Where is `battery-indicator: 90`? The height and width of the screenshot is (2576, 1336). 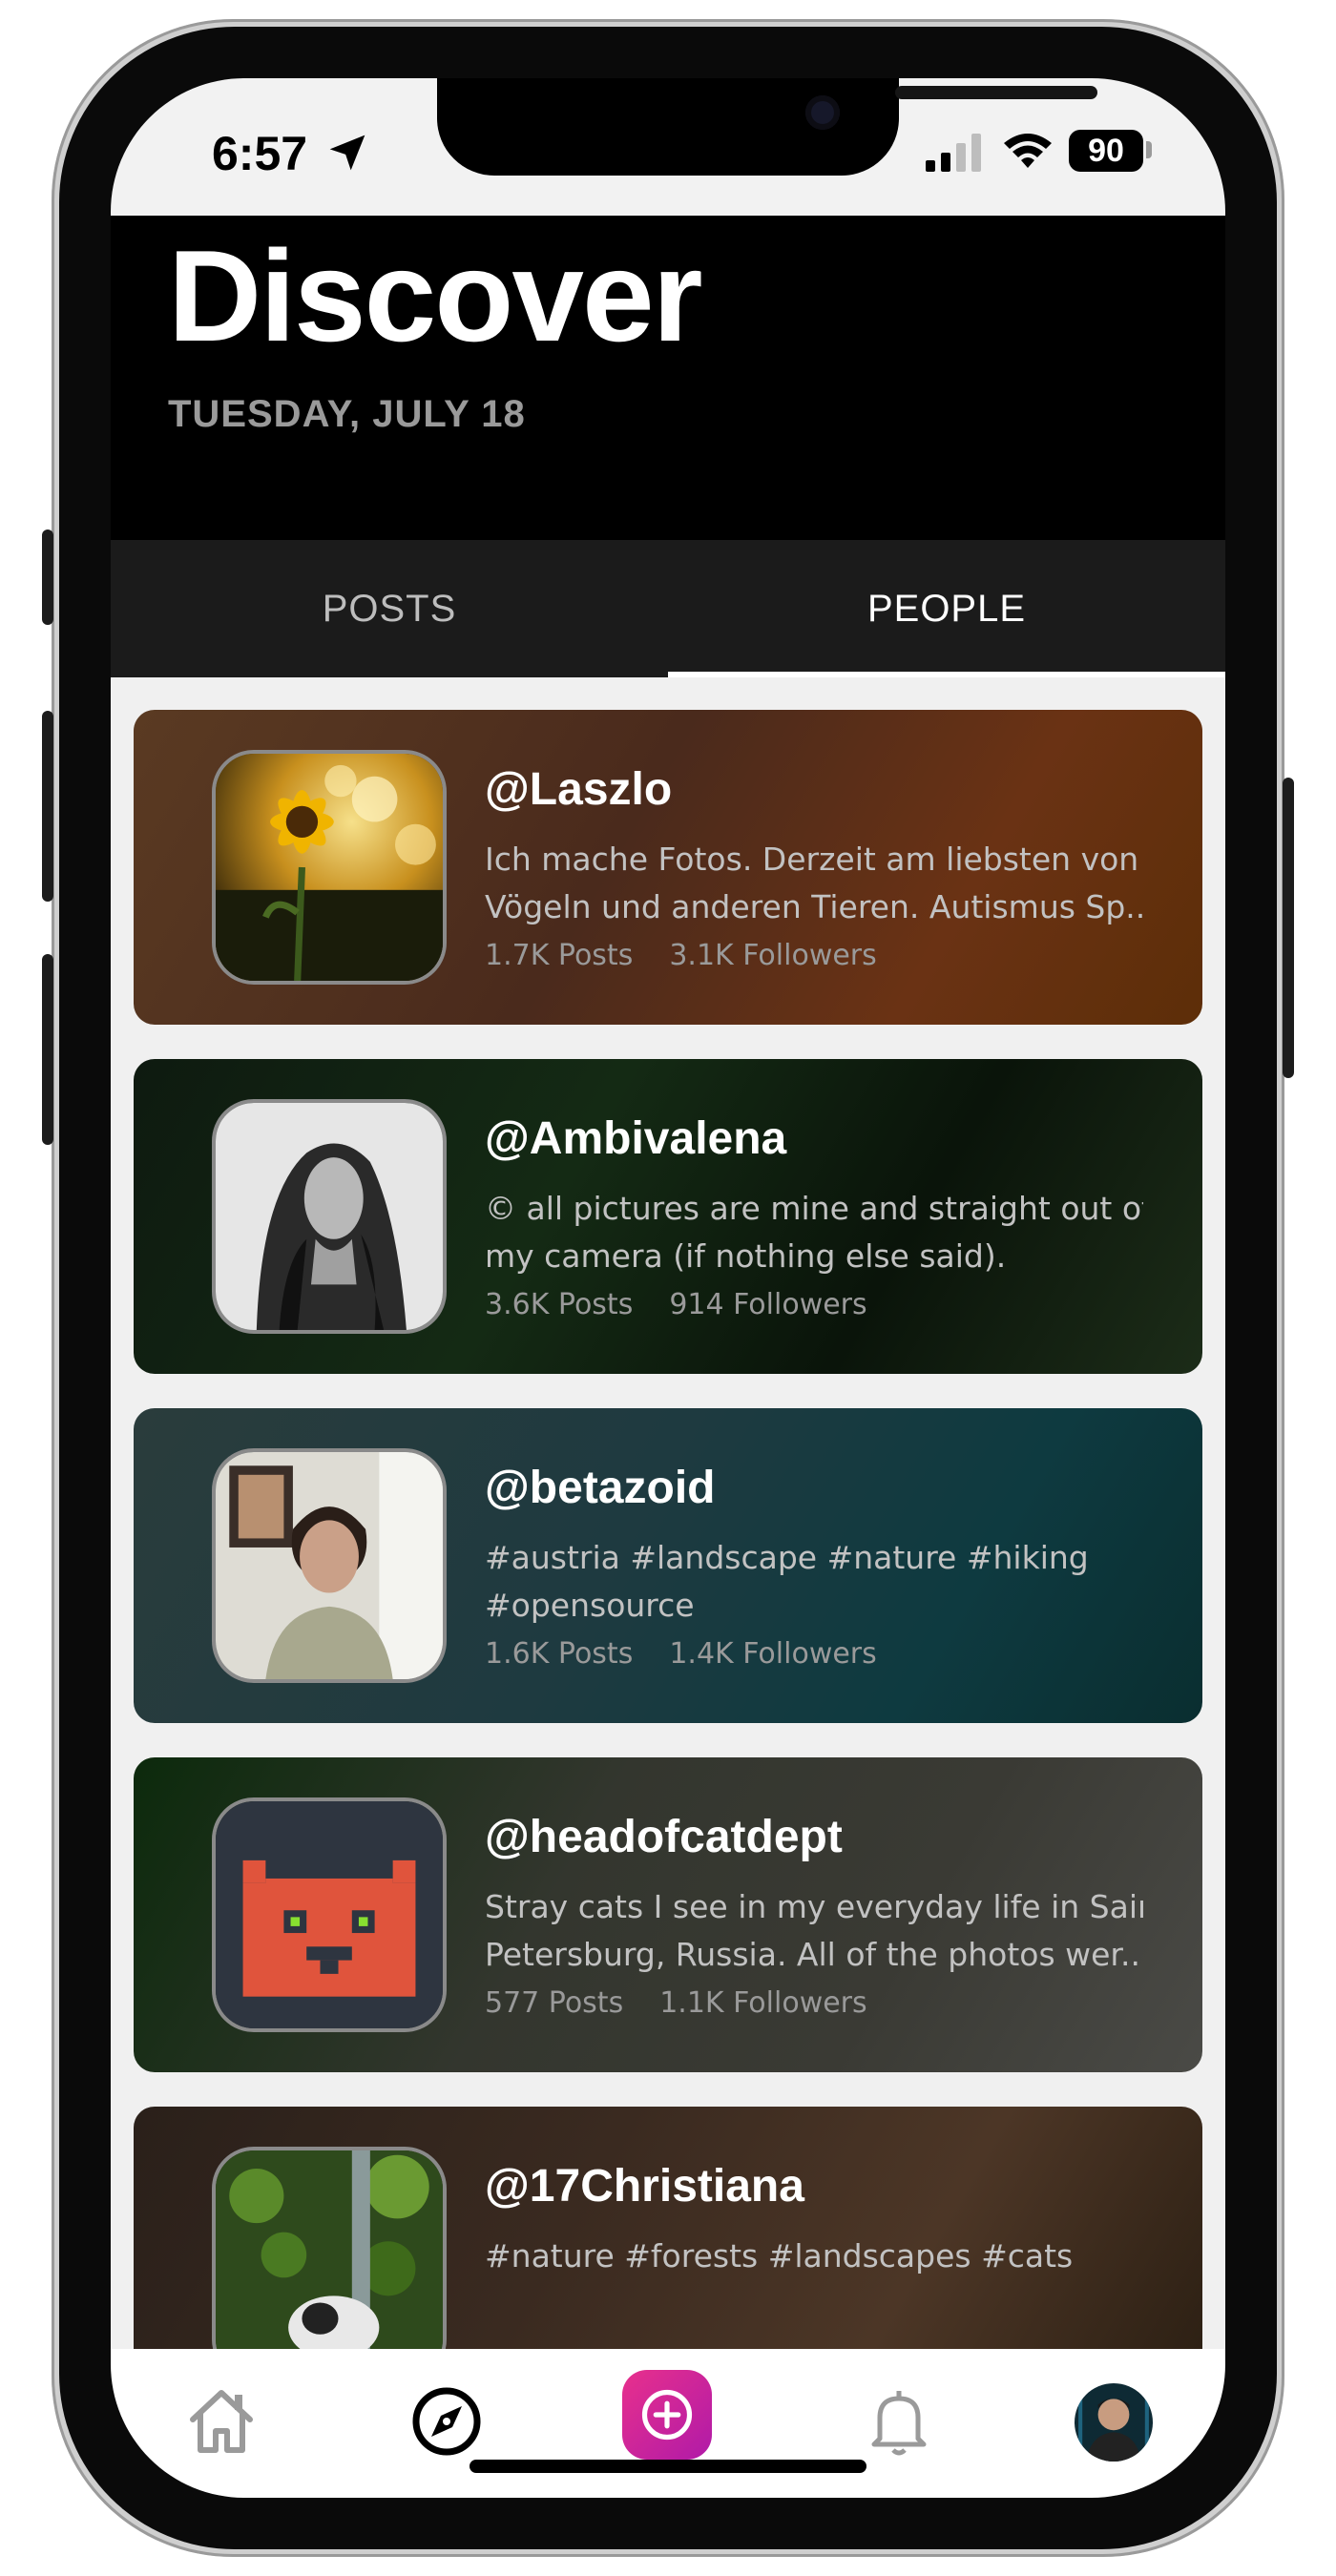 battery-indicator: 90 is located at coordinates (1106, 151).